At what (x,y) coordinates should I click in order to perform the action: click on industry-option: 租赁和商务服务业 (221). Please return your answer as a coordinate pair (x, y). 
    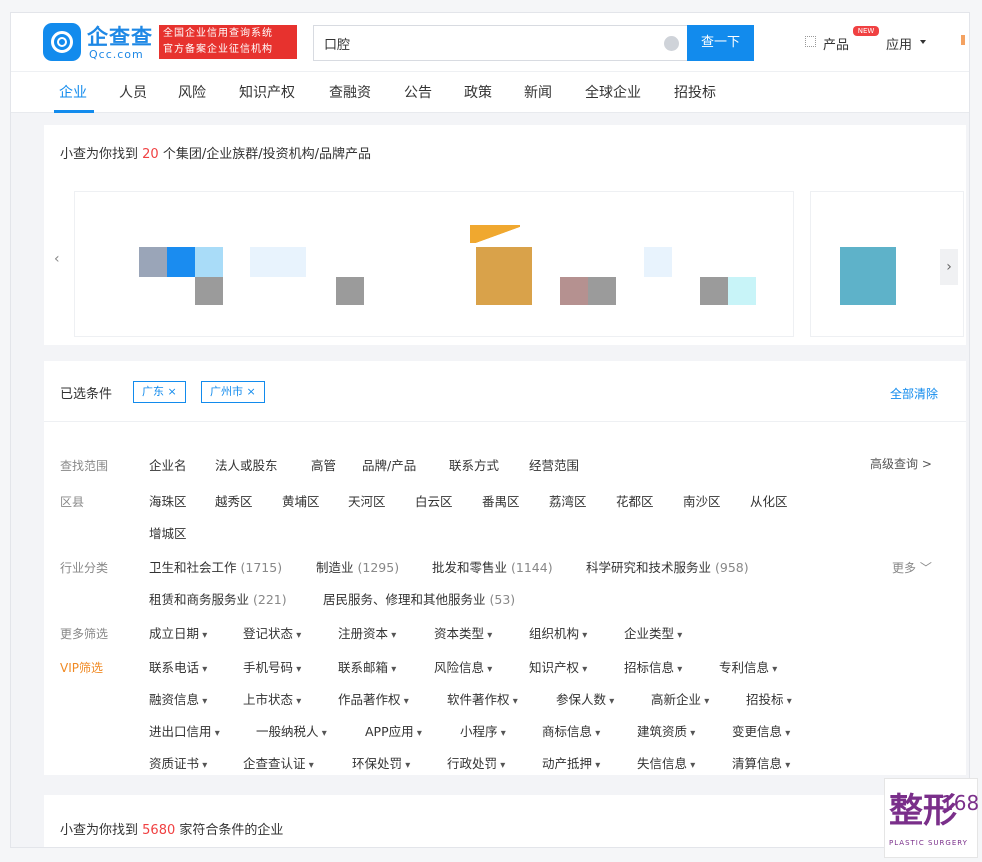
    Looking at the image, I should click on (218, 598).